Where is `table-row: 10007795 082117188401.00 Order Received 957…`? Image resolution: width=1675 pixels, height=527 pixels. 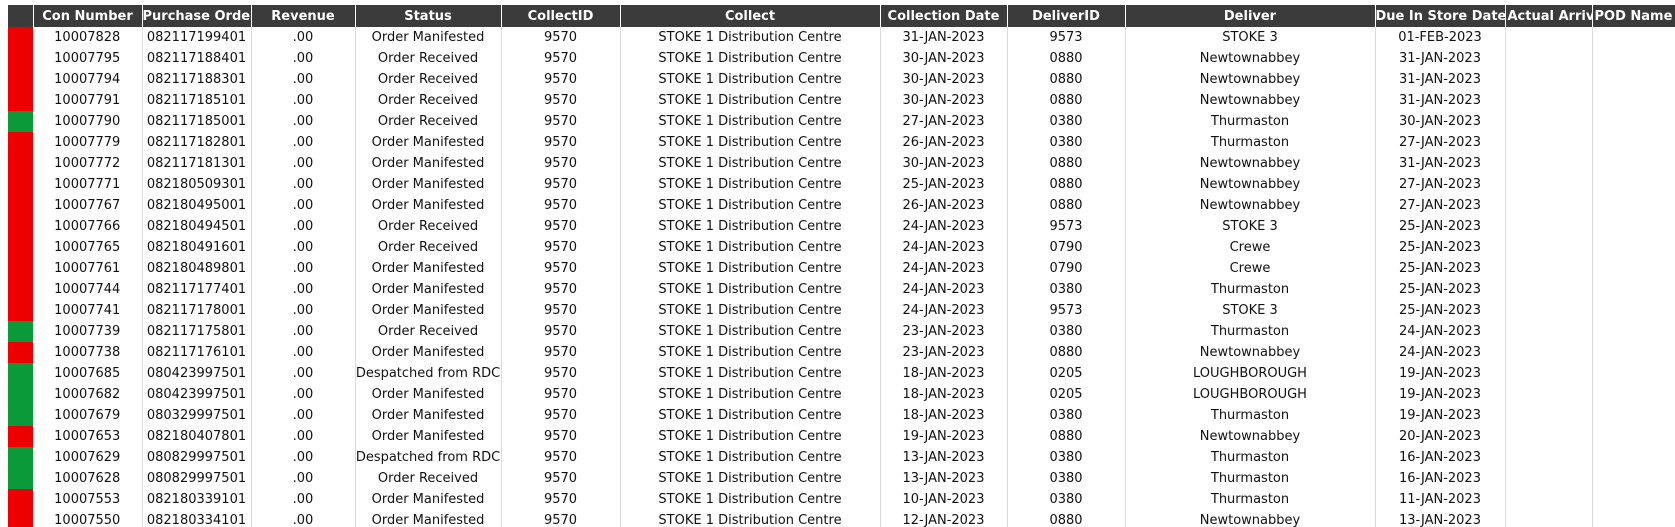
table-row: 10007795 082117188401.00 Order Received 957… is located at coordinates (841, 58).